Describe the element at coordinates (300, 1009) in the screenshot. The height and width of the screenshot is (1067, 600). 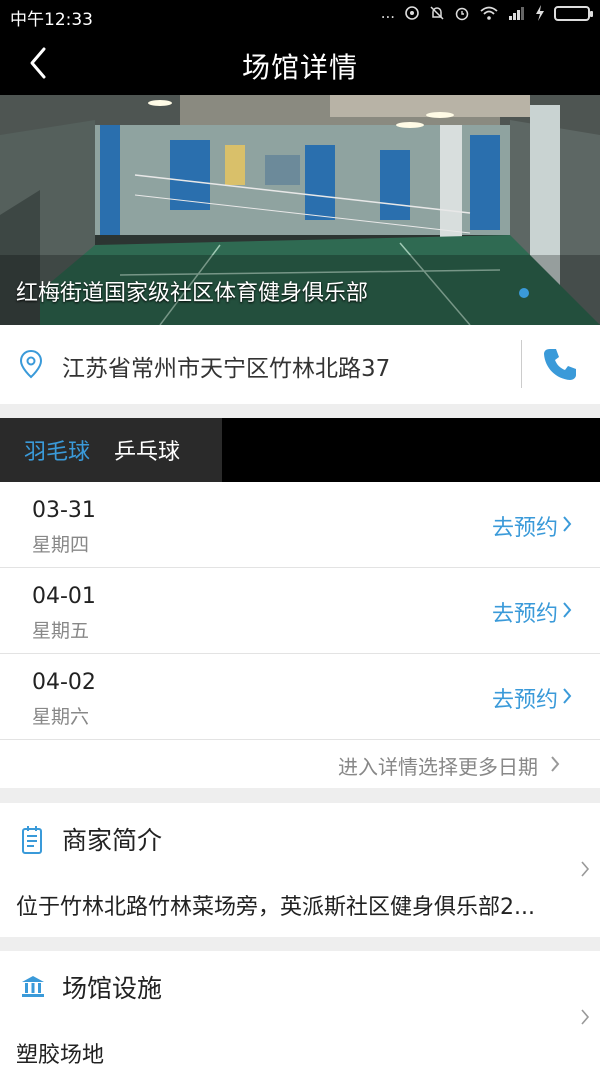
I see `facilities-section: 场馆设施 塑胶场地` at that location.